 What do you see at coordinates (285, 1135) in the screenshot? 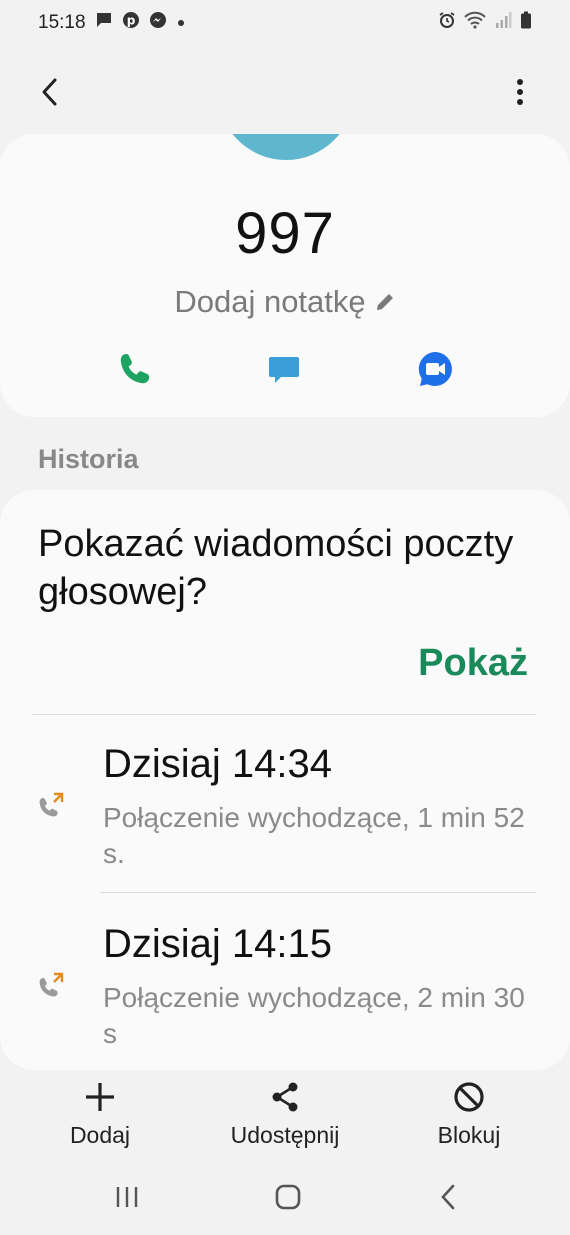
I see `share-label: Udostępnij` at bounding box center [285, 1135].